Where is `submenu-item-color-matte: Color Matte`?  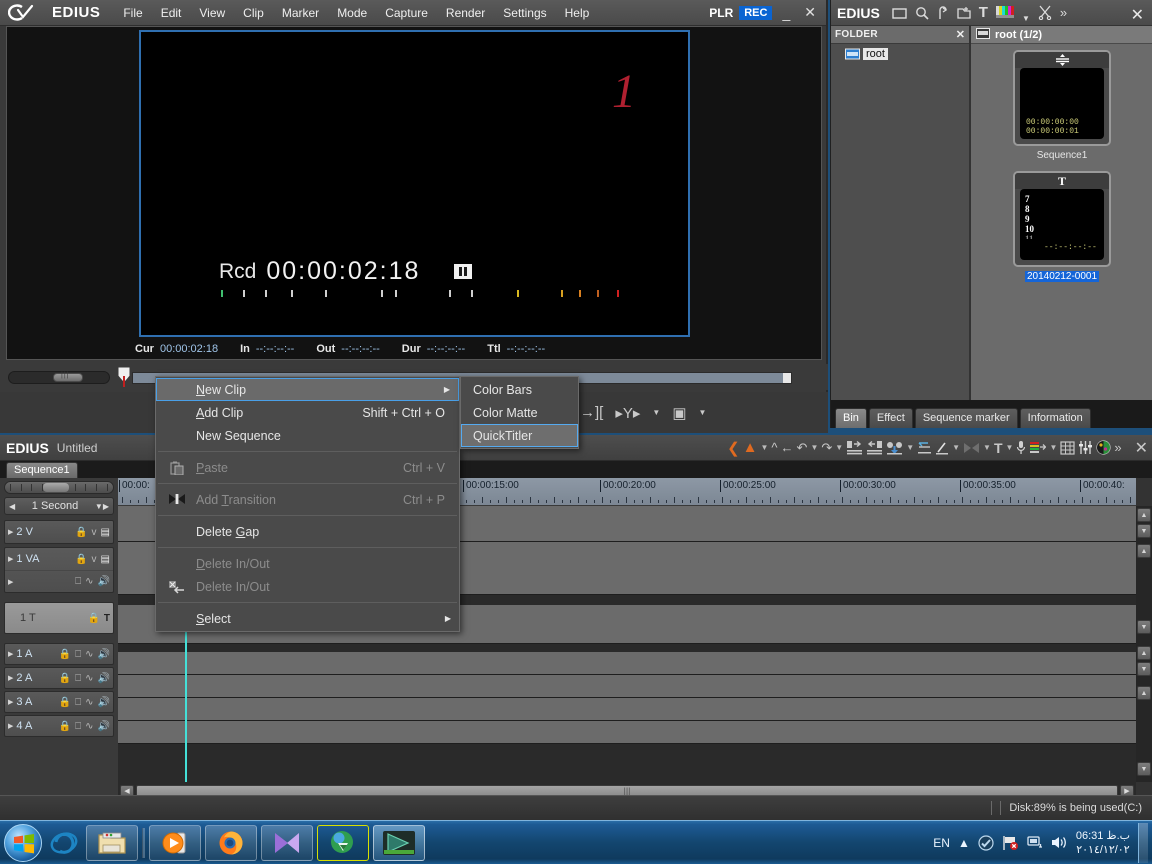 submenu-item-color-matte: Color Matte is located at coordinates (519, 412).